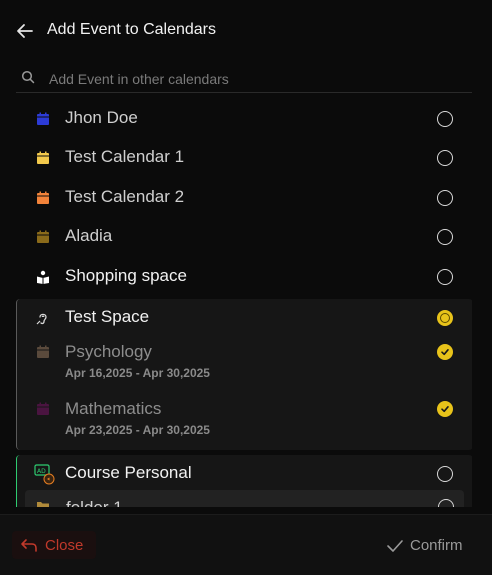 Image resolution: width=492 pixels, height=575 pixels. What do you see at coordinates (41, 319) in the screenshot?
I see `hearing-icon` at bounding box center [41, 319].